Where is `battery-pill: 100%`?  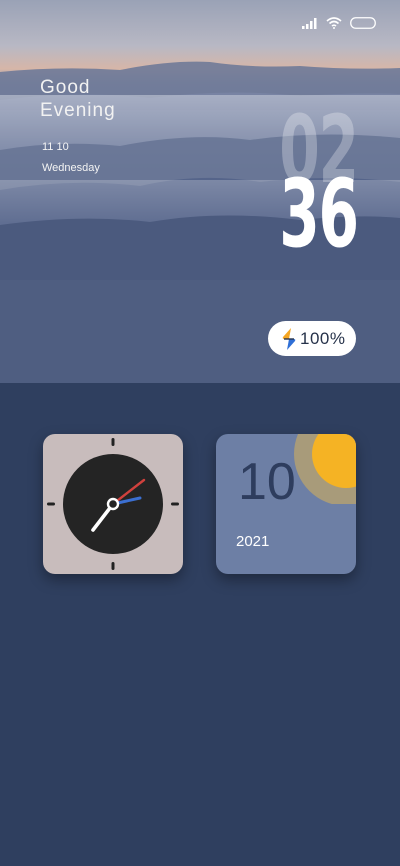
battery-pill: 100% is located at coordinates (312, 338).